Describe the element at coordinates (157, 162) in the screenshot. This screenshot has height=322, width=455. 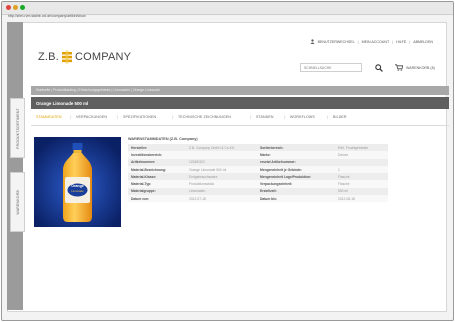
I see `field-label: Artikelnummer:` at that location.